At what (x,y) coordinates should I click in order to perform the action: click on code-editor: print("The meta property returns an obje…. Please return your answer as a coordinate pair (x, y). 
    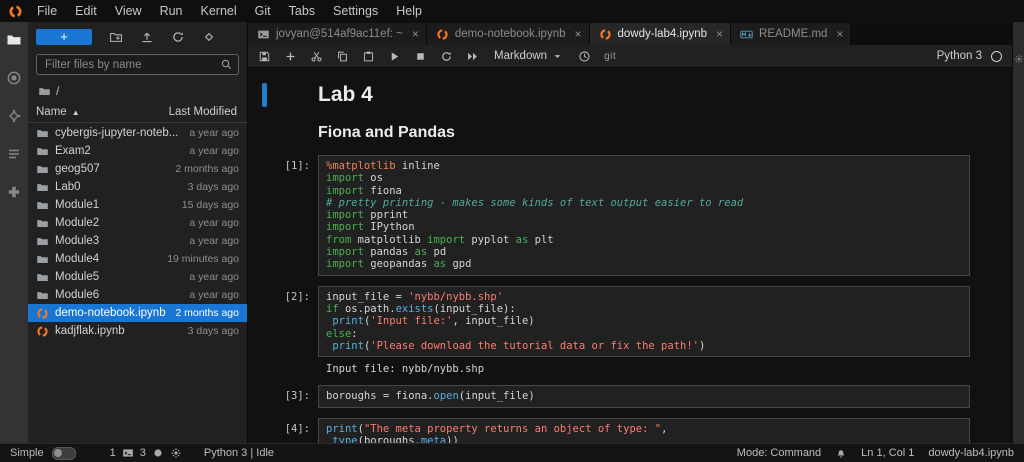
    Looking at the image, I should click on (644, 430).